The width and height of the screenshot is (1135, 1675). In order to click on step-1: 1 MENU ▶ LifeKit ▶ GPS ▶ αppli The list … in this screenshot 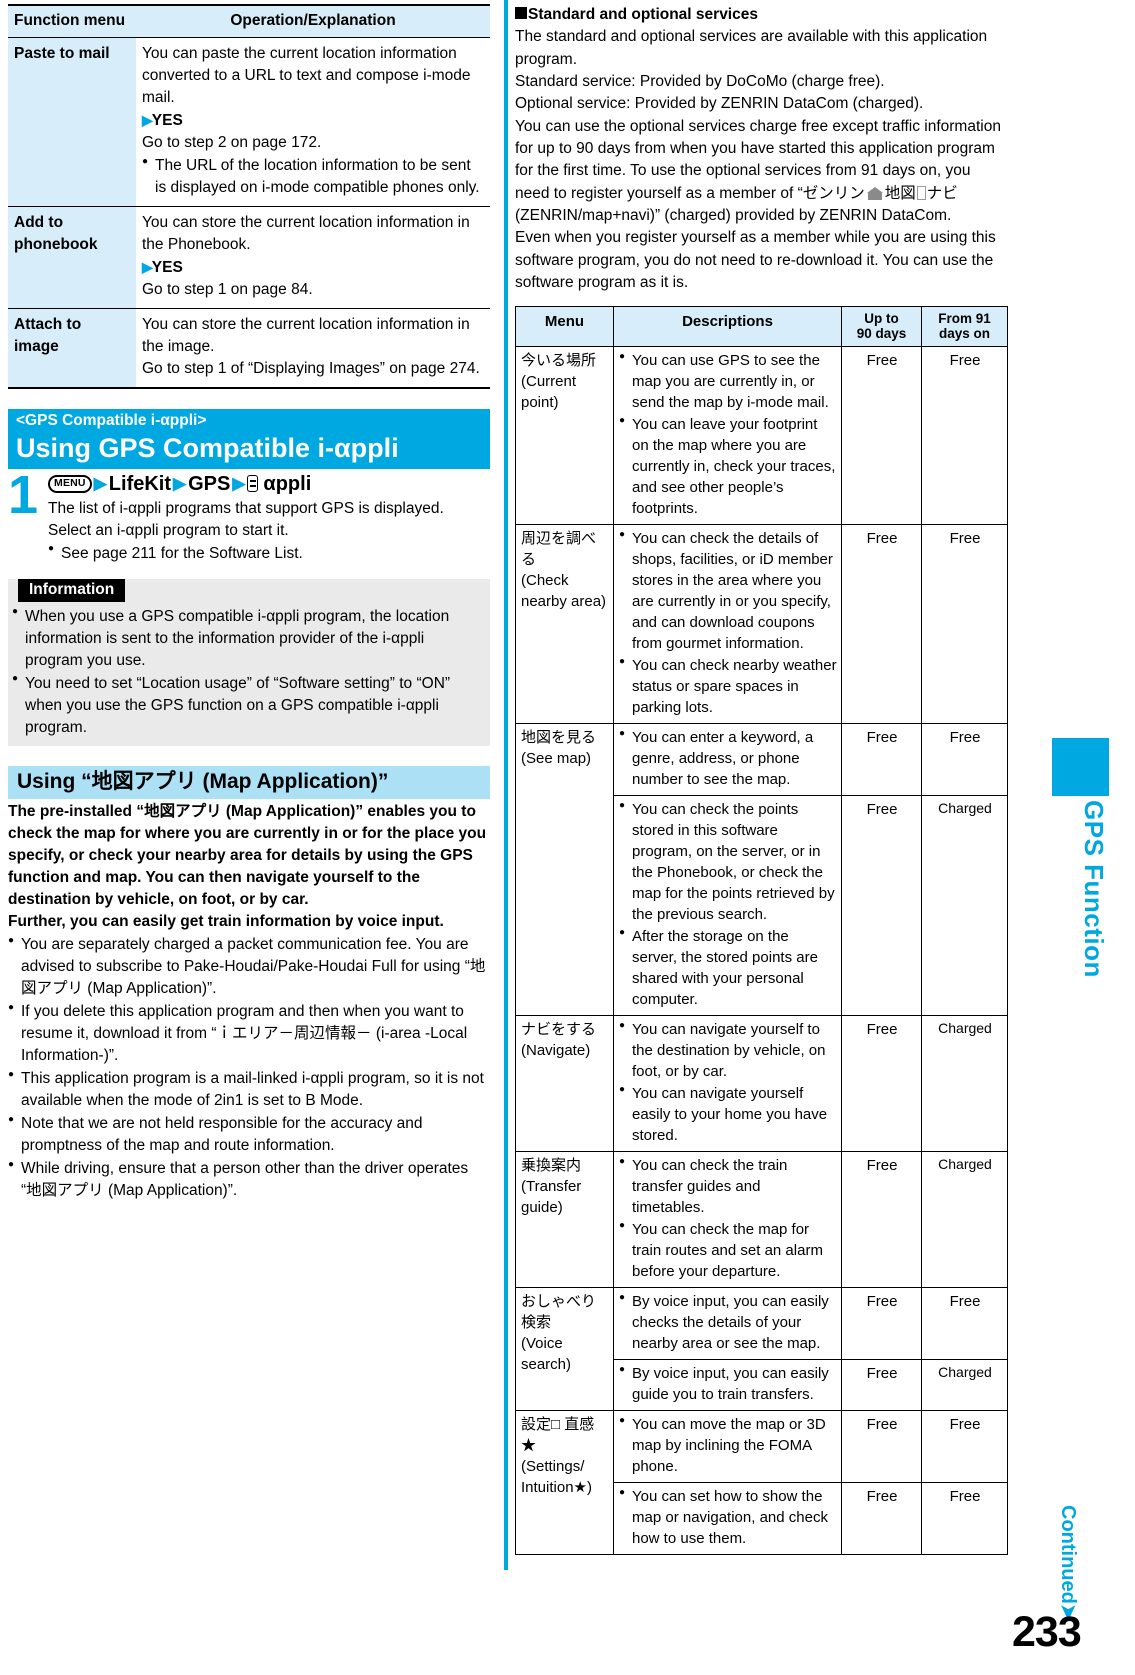, I will do `click(249, 516)`.